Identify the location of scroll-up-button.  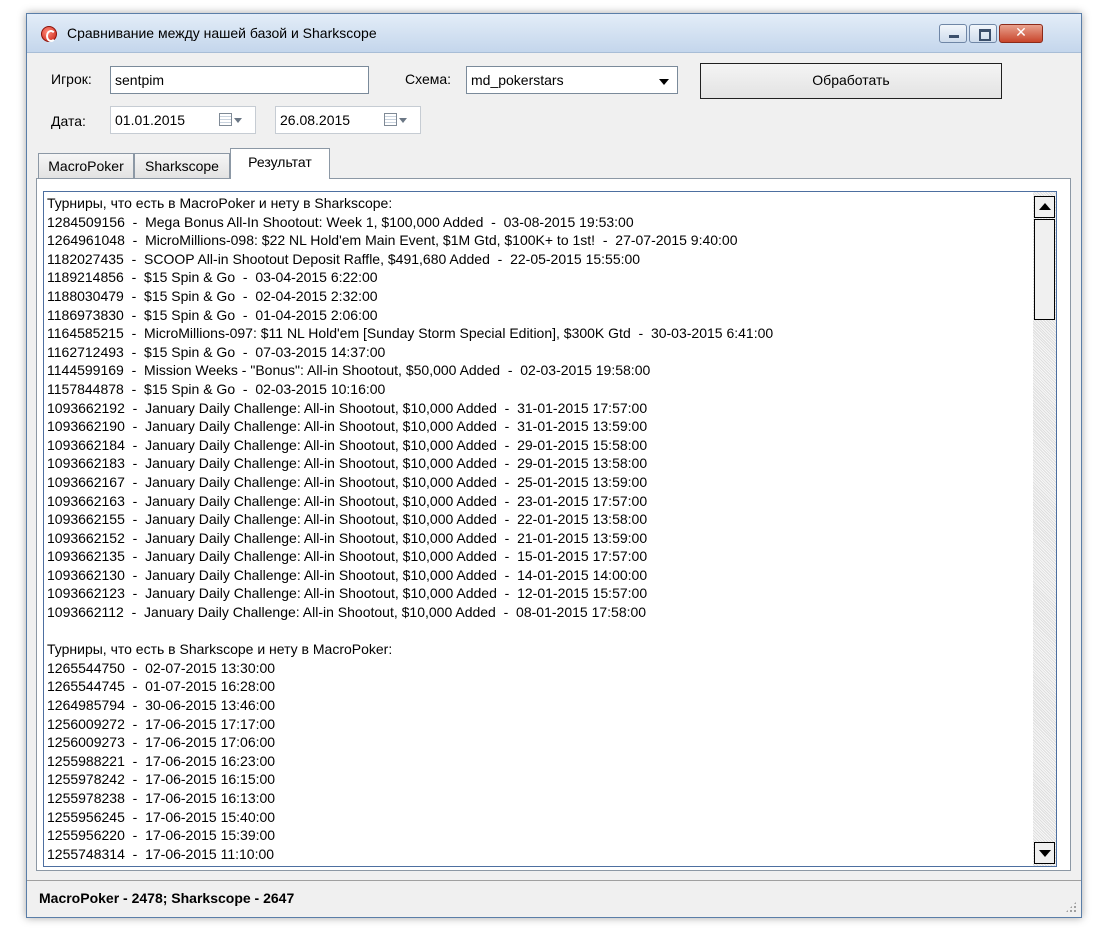
(1044, 207).